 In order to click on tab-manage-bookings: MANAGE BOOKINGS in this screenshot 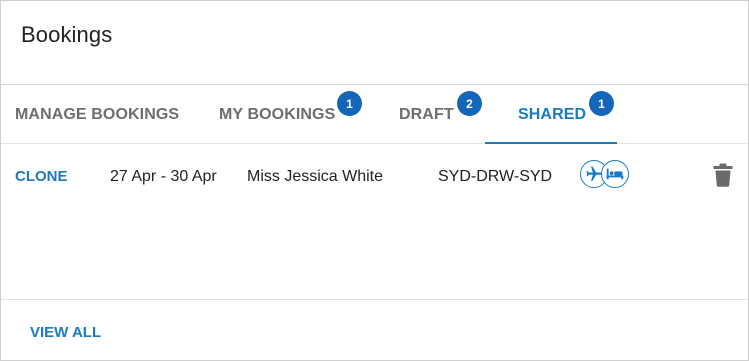, I will do `click(100, 114)`.